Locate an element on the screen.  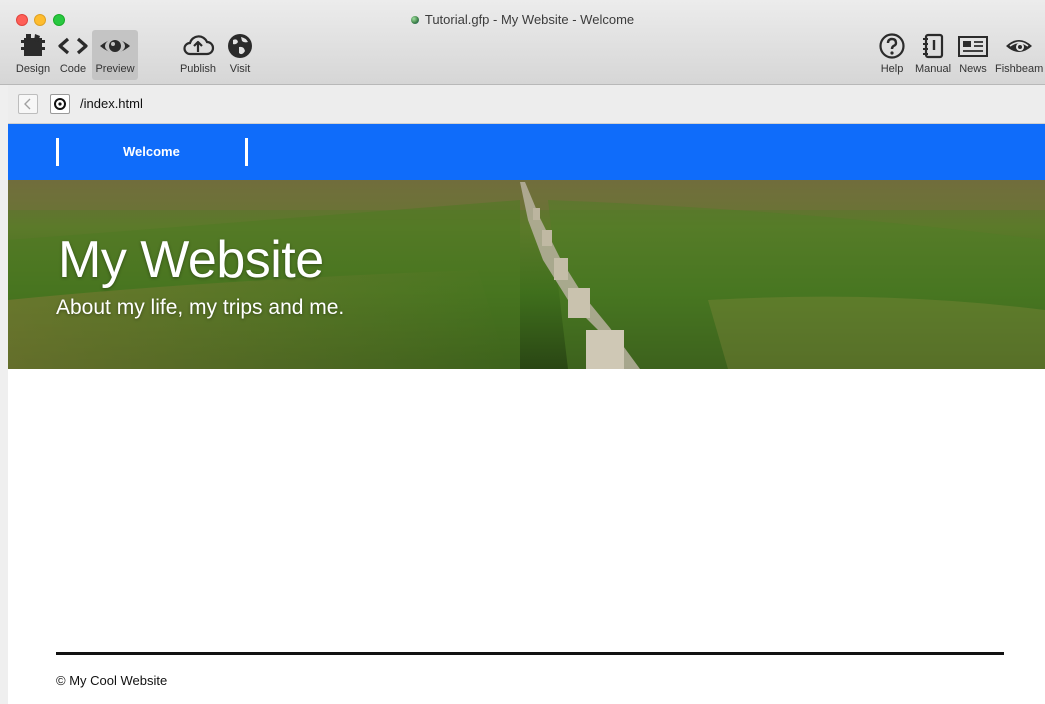
visit-label: Visit is located at coordinates (240, 69).